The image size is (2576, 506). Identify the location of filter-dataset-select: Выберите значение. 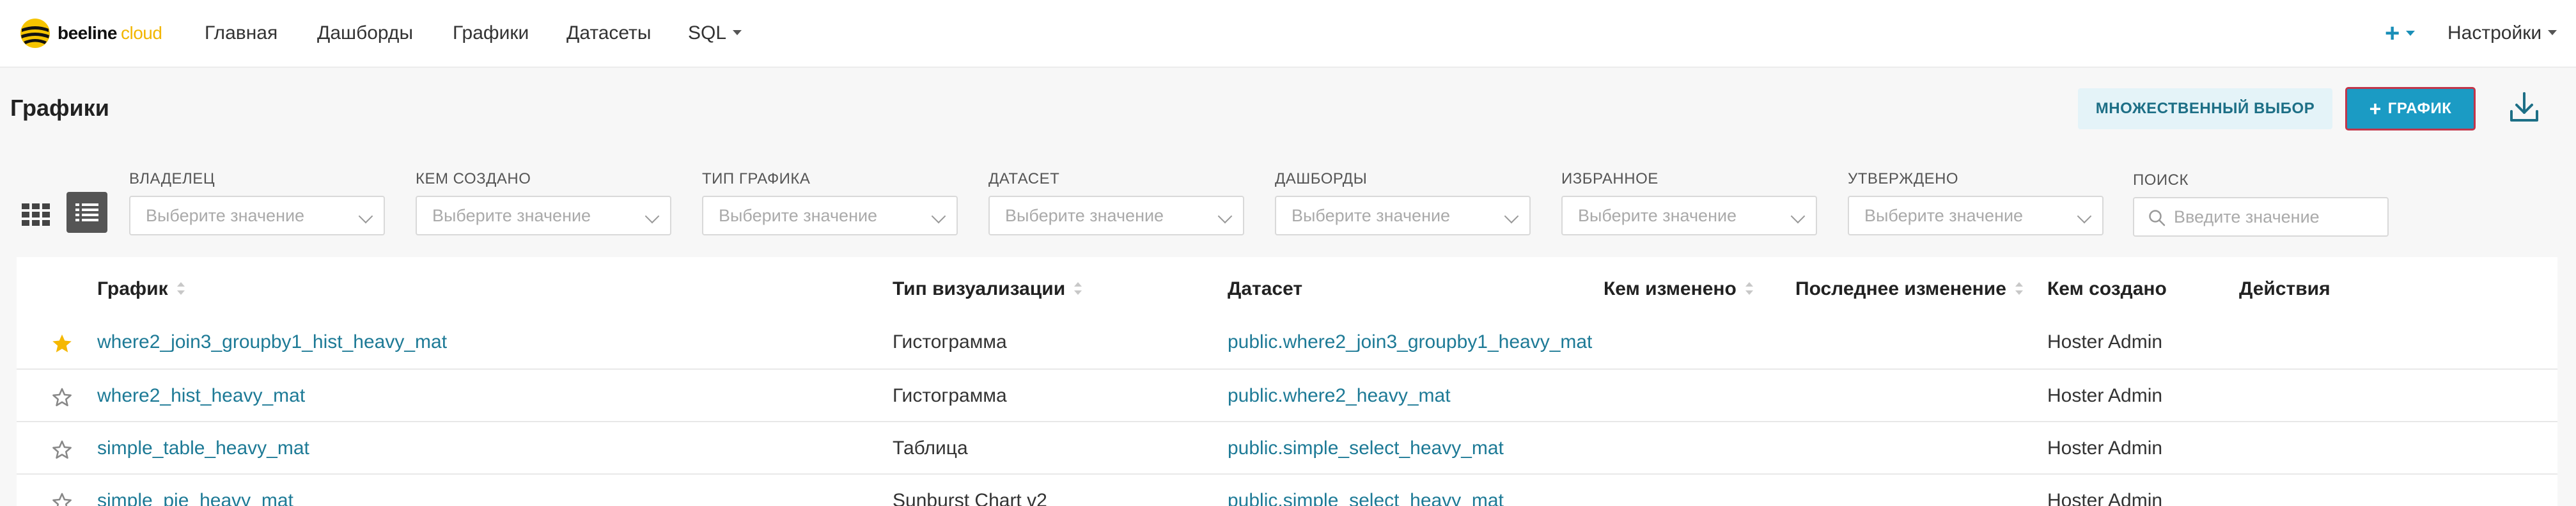
(1116, 215).